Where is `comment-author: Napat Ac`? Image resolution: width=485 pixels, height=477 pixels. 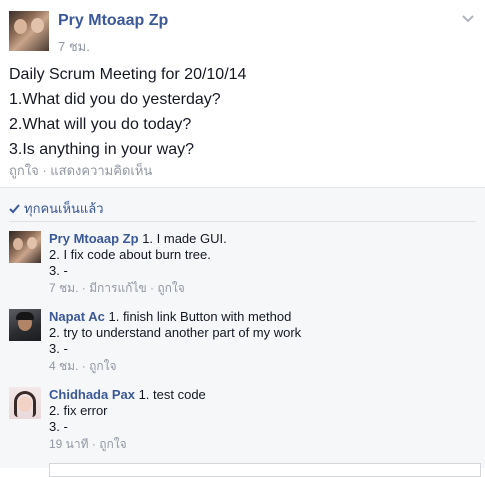 comment-author: Napat Ac is located at coordinates (77, 316).